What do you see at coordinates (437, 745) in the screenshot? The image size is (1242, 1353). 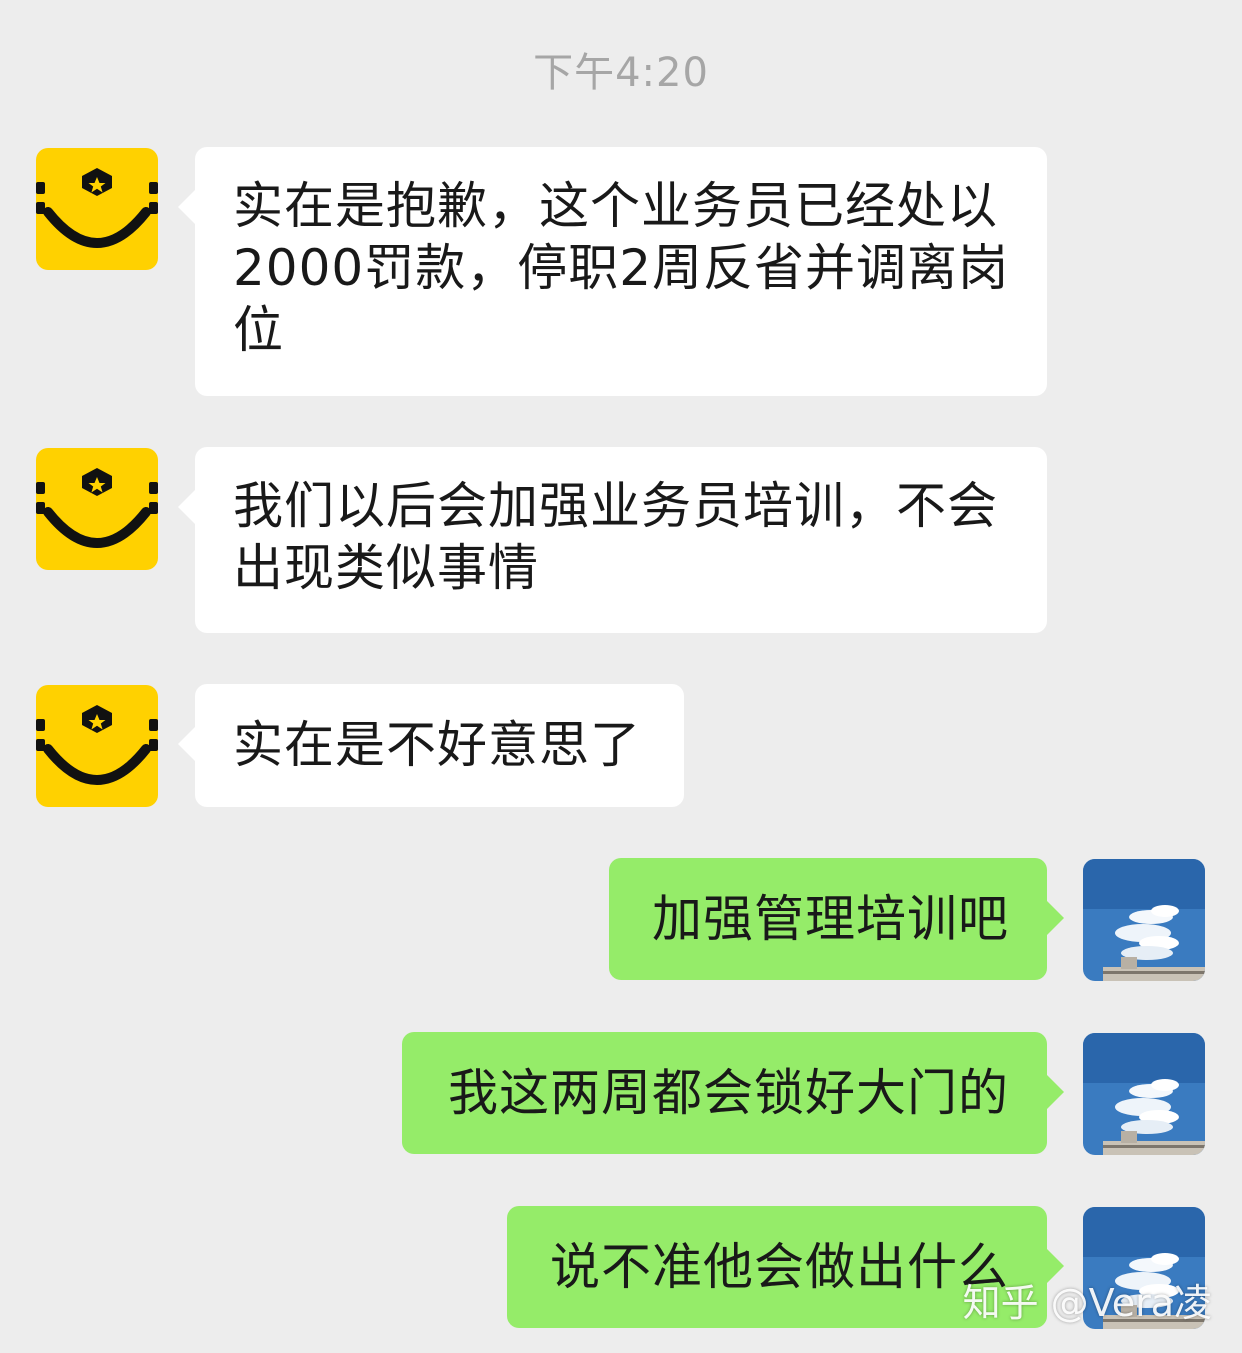 I see `message-text: 实在是不好意思了` at bounding box center [437, 745].